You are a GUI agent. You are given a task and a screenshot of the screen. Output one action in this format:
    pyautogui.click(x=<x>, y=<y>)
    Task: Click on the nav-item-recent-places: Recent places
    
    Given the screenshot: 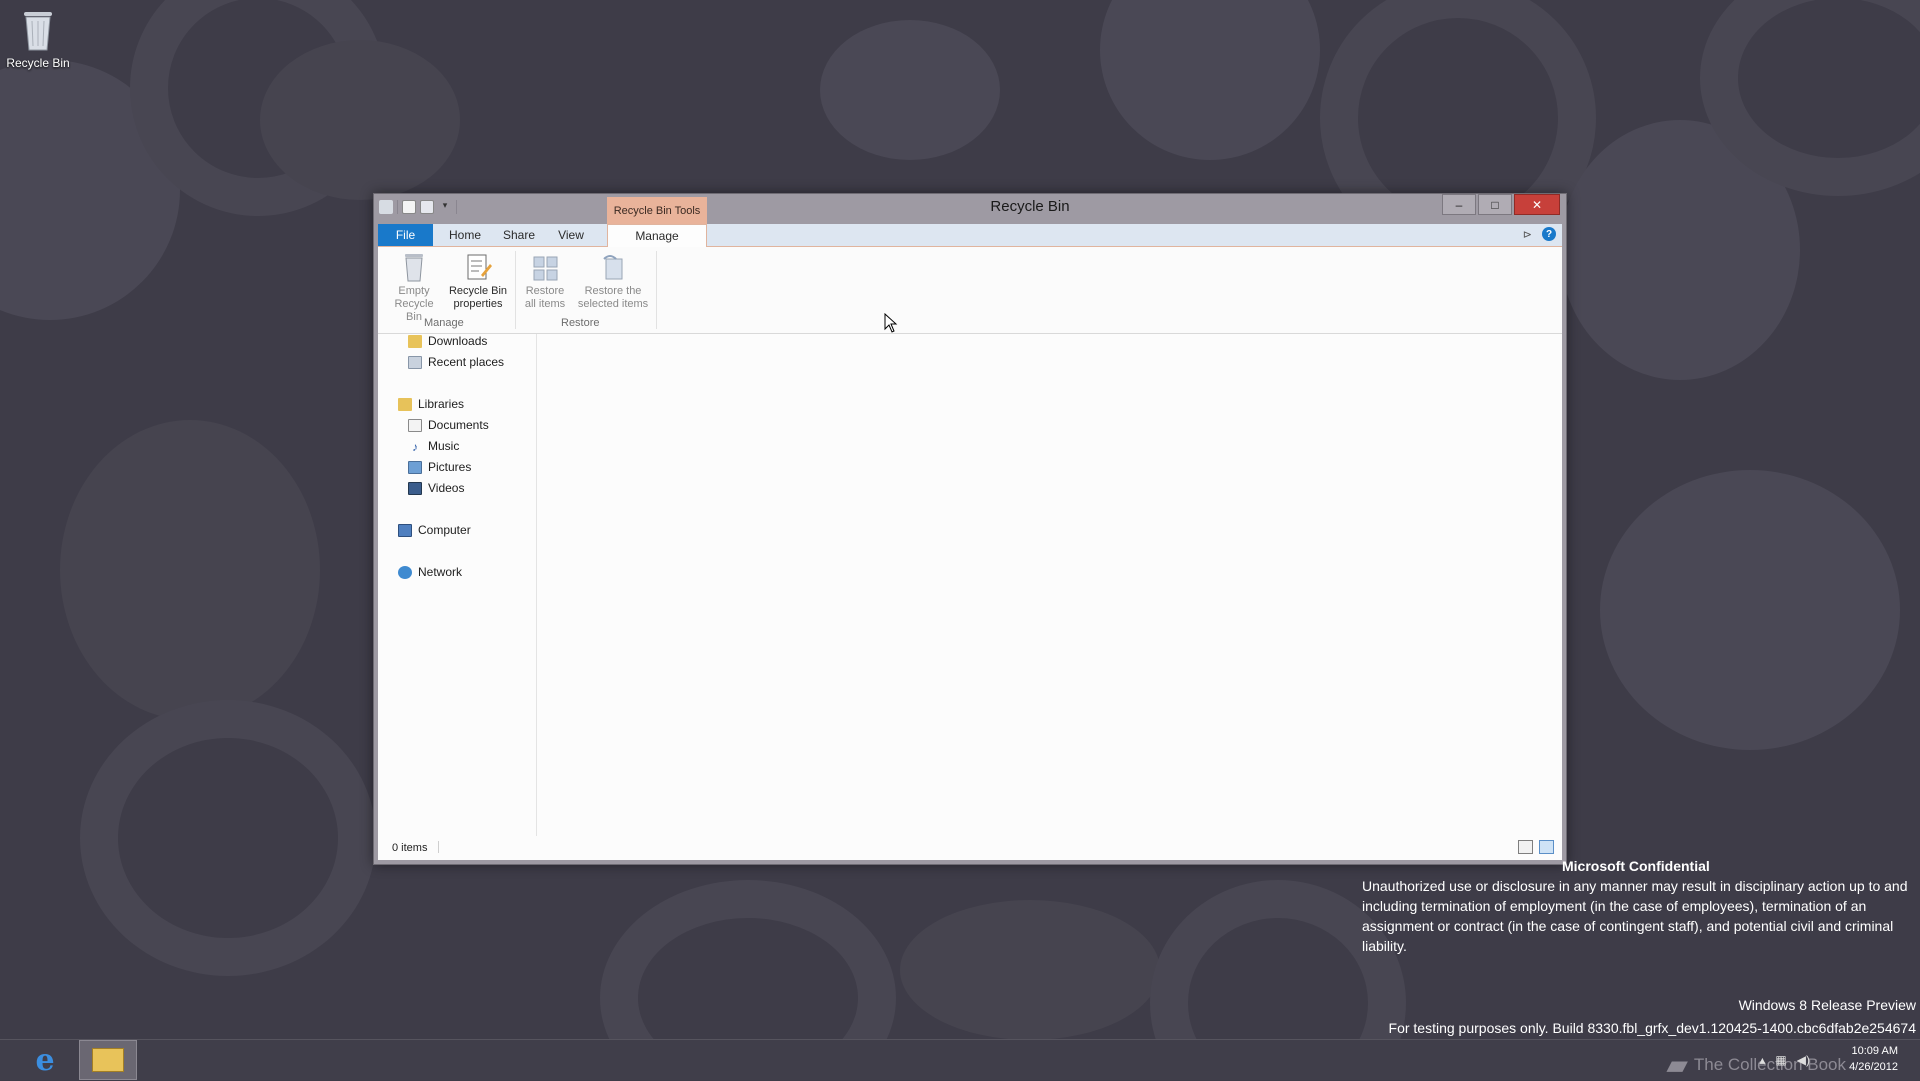 What is the action you would take?
    pyautogui.click(x=456, y=362)
    